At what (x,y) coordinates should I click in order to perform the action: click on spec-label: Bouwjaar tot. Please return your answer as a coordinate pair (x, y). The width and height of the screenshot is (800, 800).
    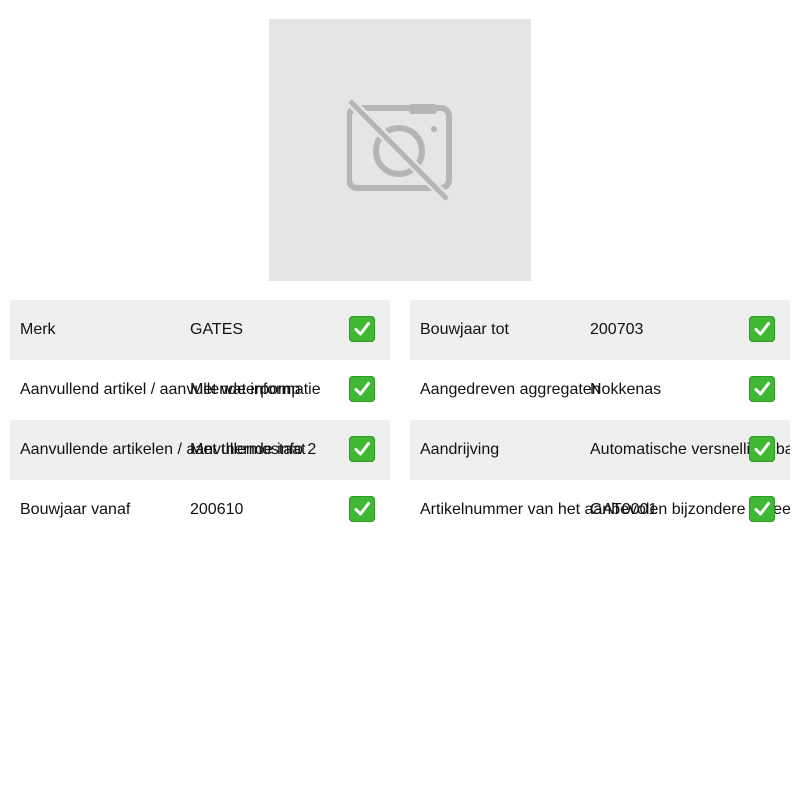
    Looking at the image, I should click on (464, 329).